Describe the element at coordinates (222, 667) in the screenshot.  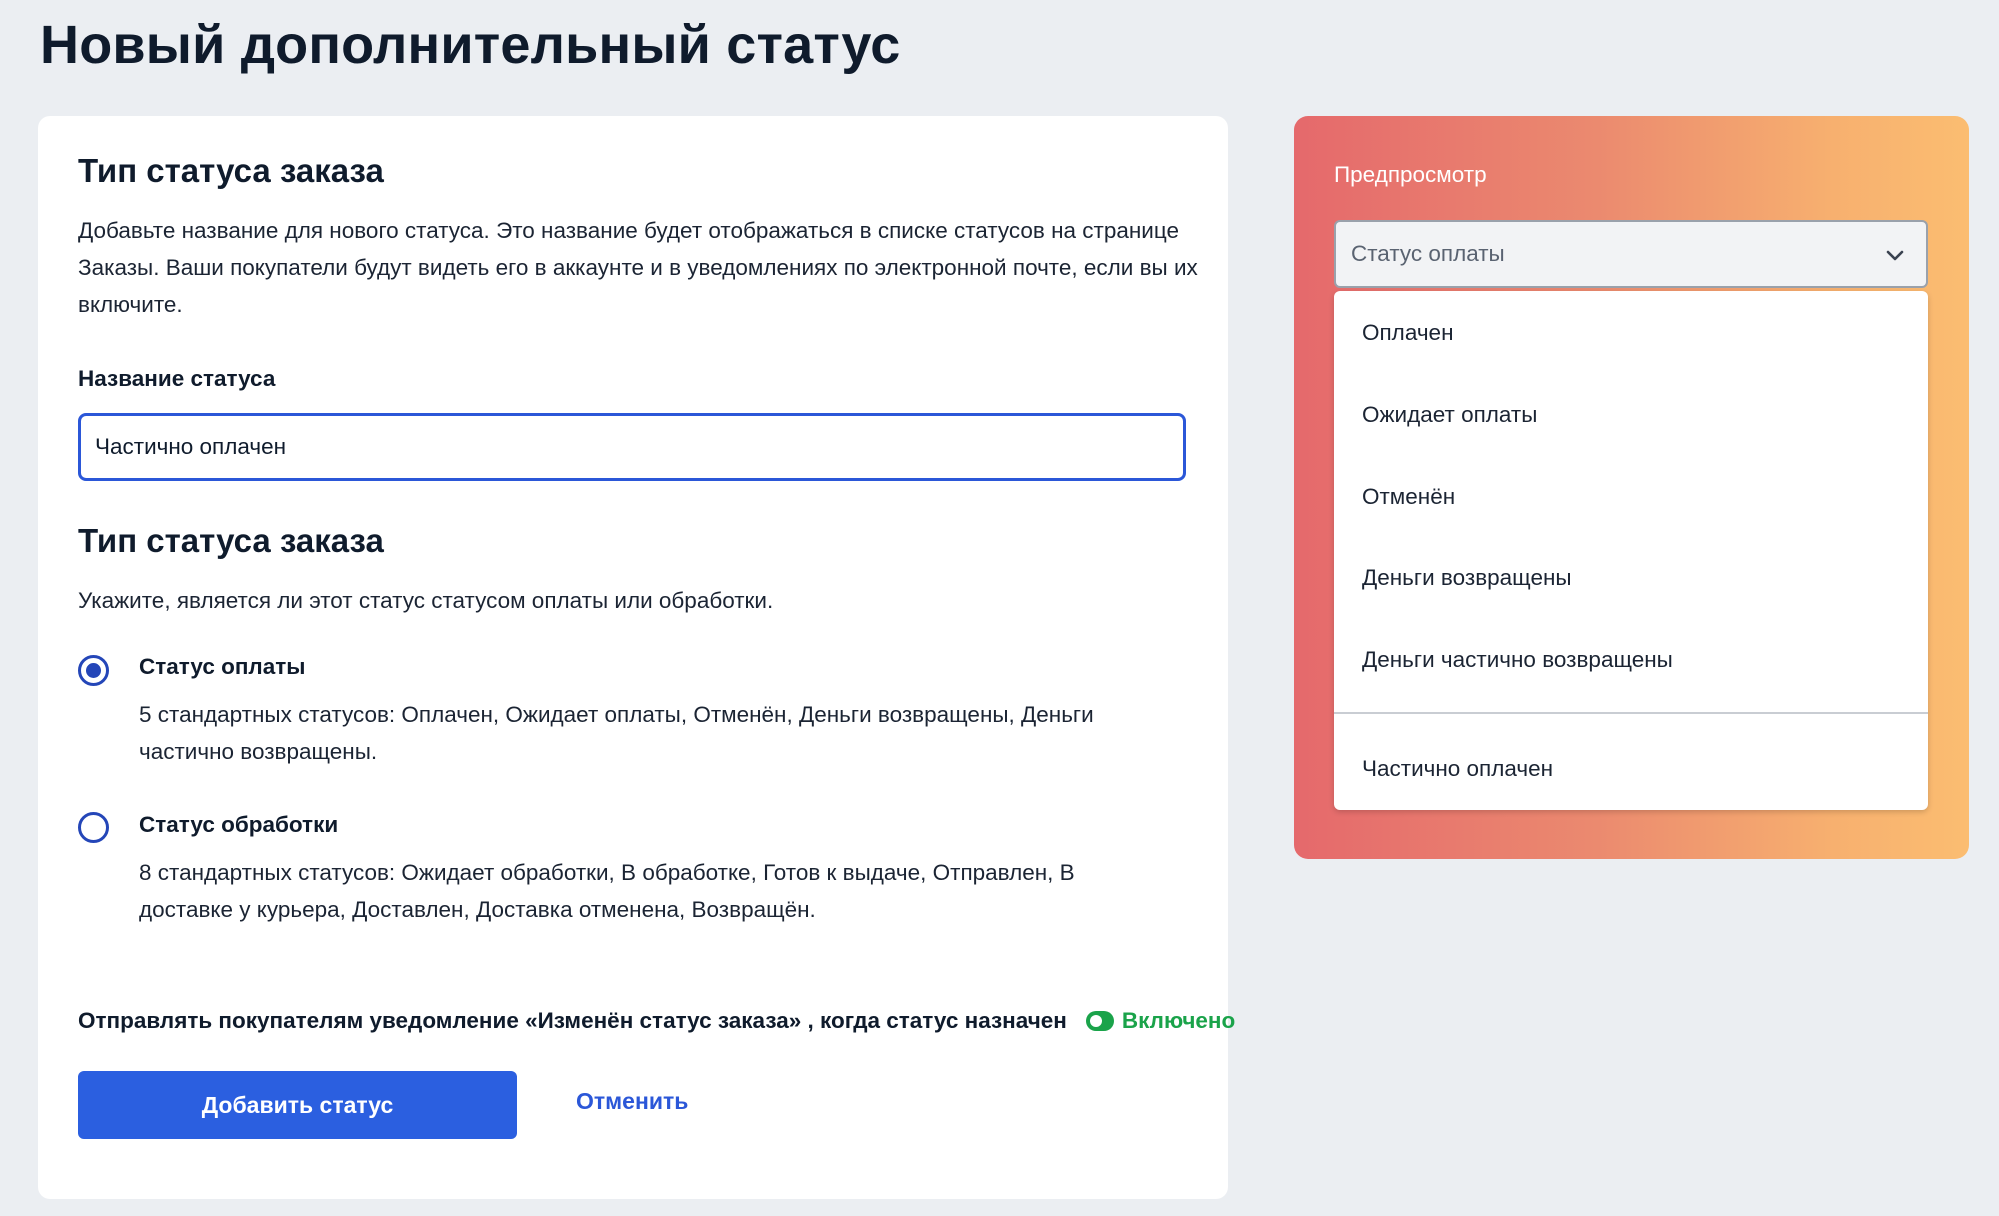
I see `payment-status-label: Статус оплаты` at that location.